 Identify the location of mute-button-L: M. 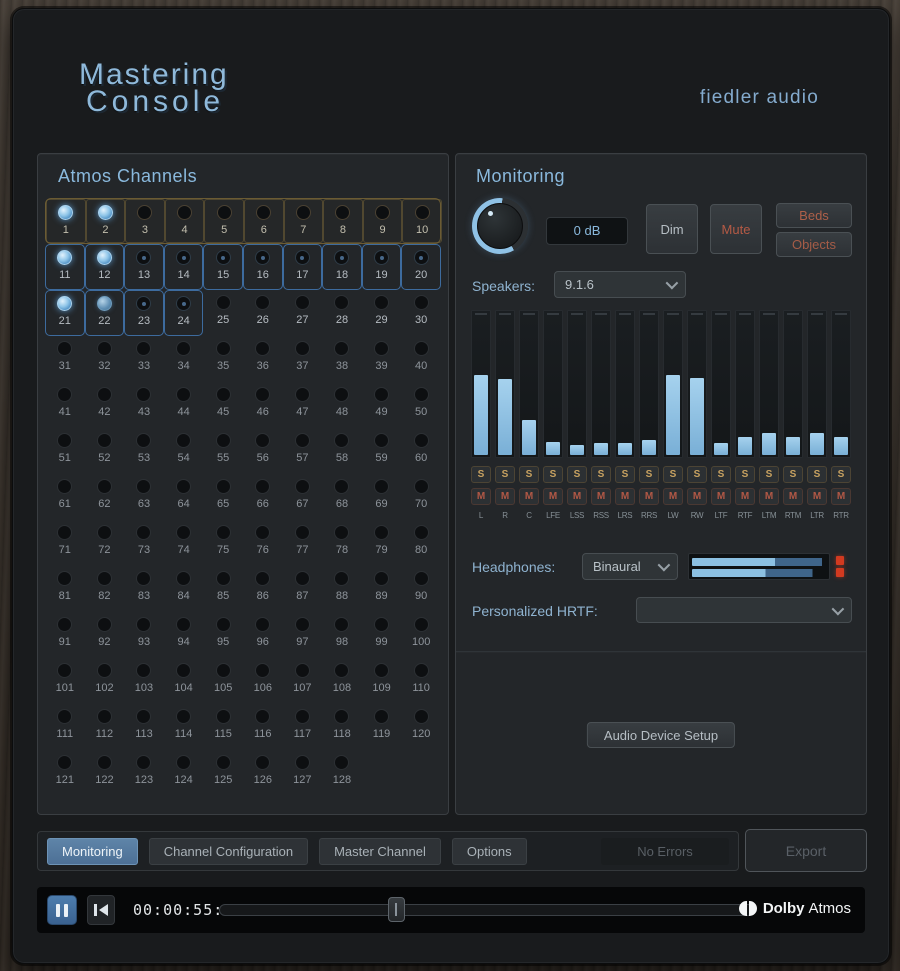
(481, 496).